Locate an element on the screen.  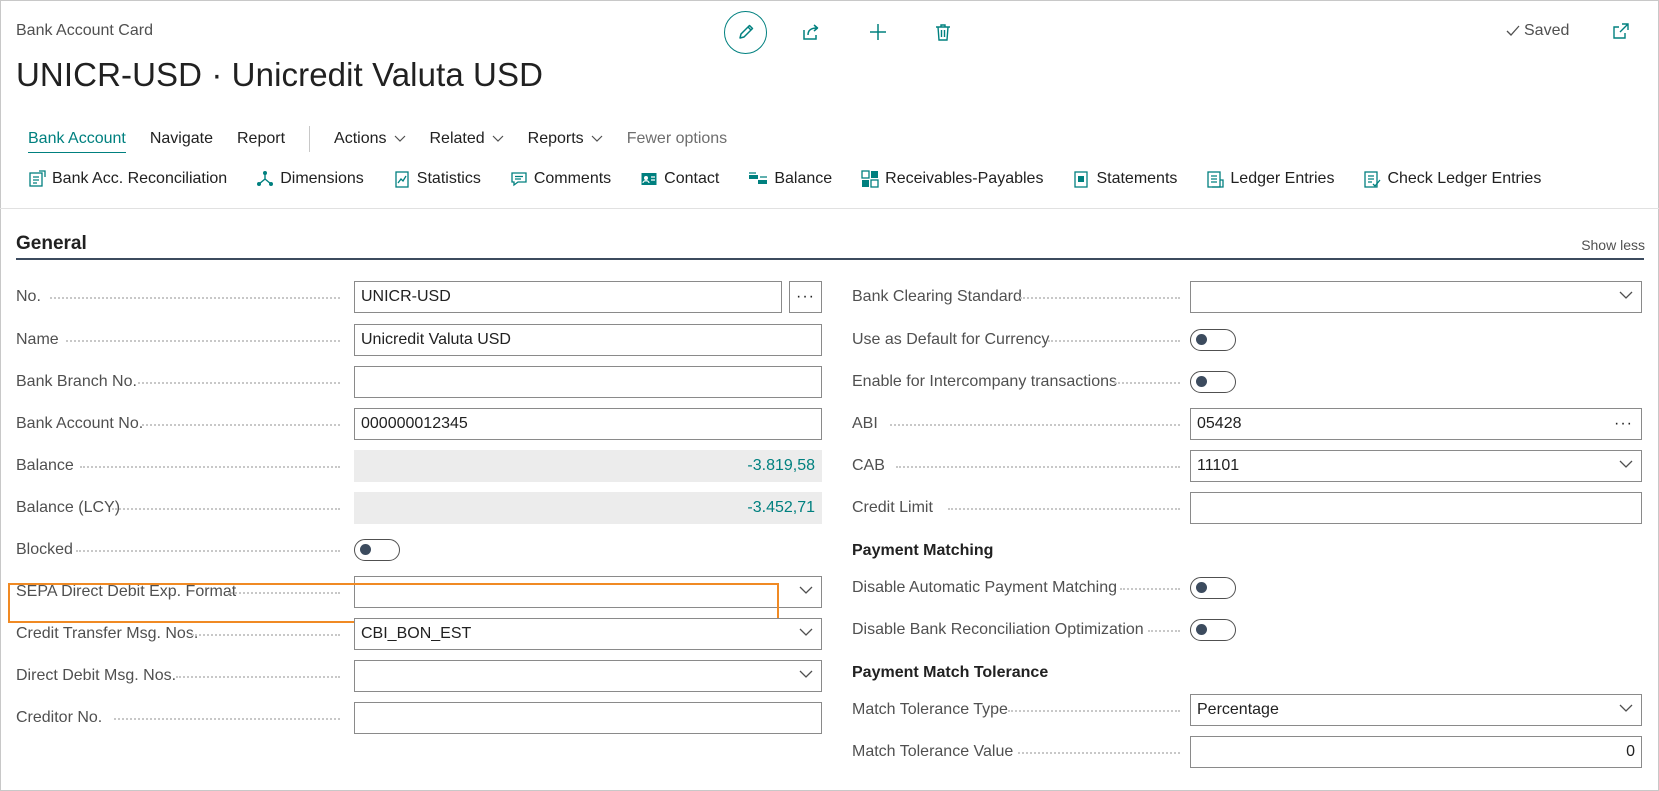
field-label: Blocked is located at coordinates (44, 549).